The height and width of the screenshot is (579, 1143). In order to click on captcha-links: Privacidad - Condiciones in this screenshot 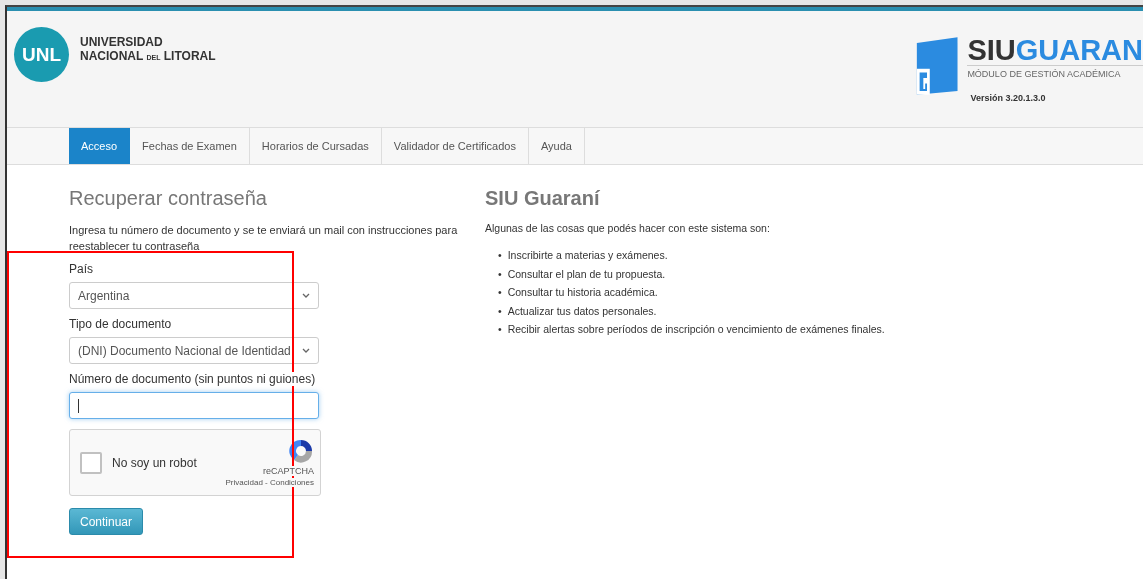, I will do `click(269, 482)`.